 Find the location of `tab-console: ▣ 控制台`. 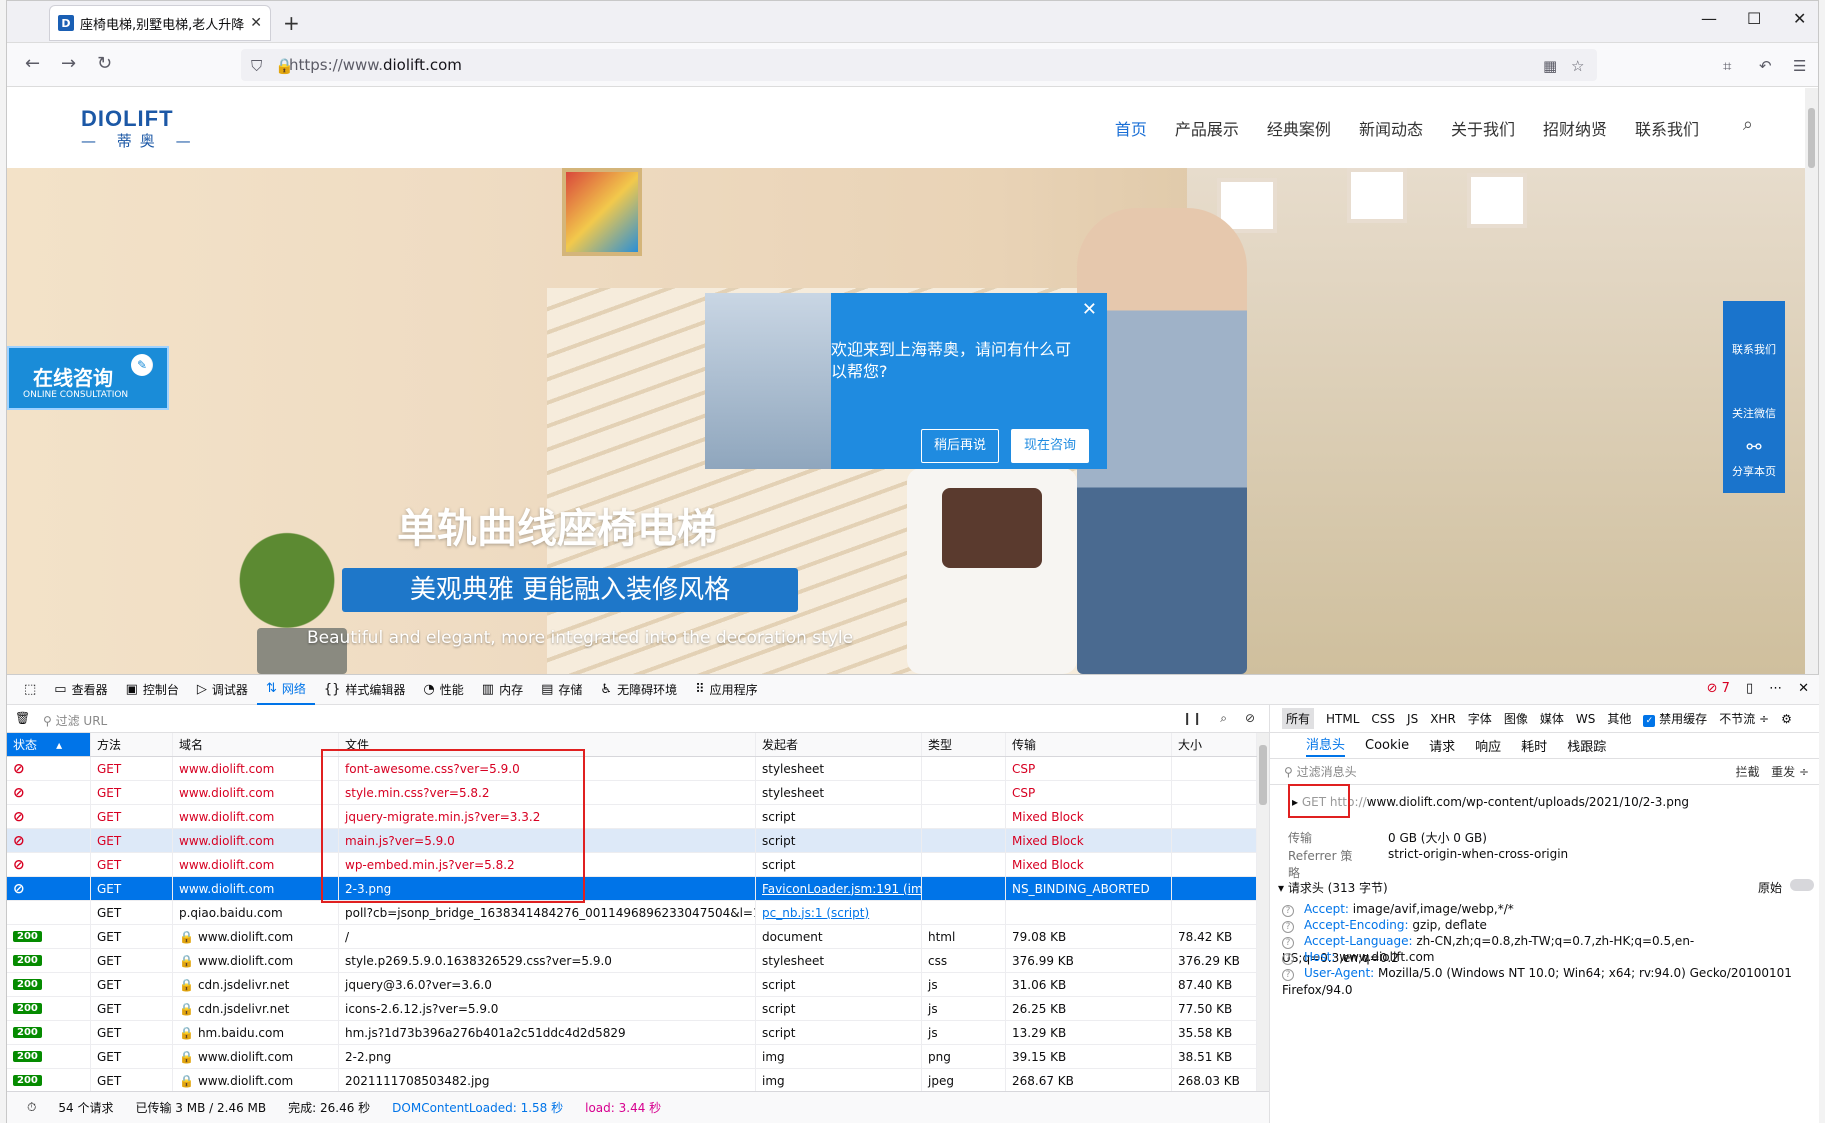

tab-console: ▣ 控制台 is located at coordinates (152, 690).